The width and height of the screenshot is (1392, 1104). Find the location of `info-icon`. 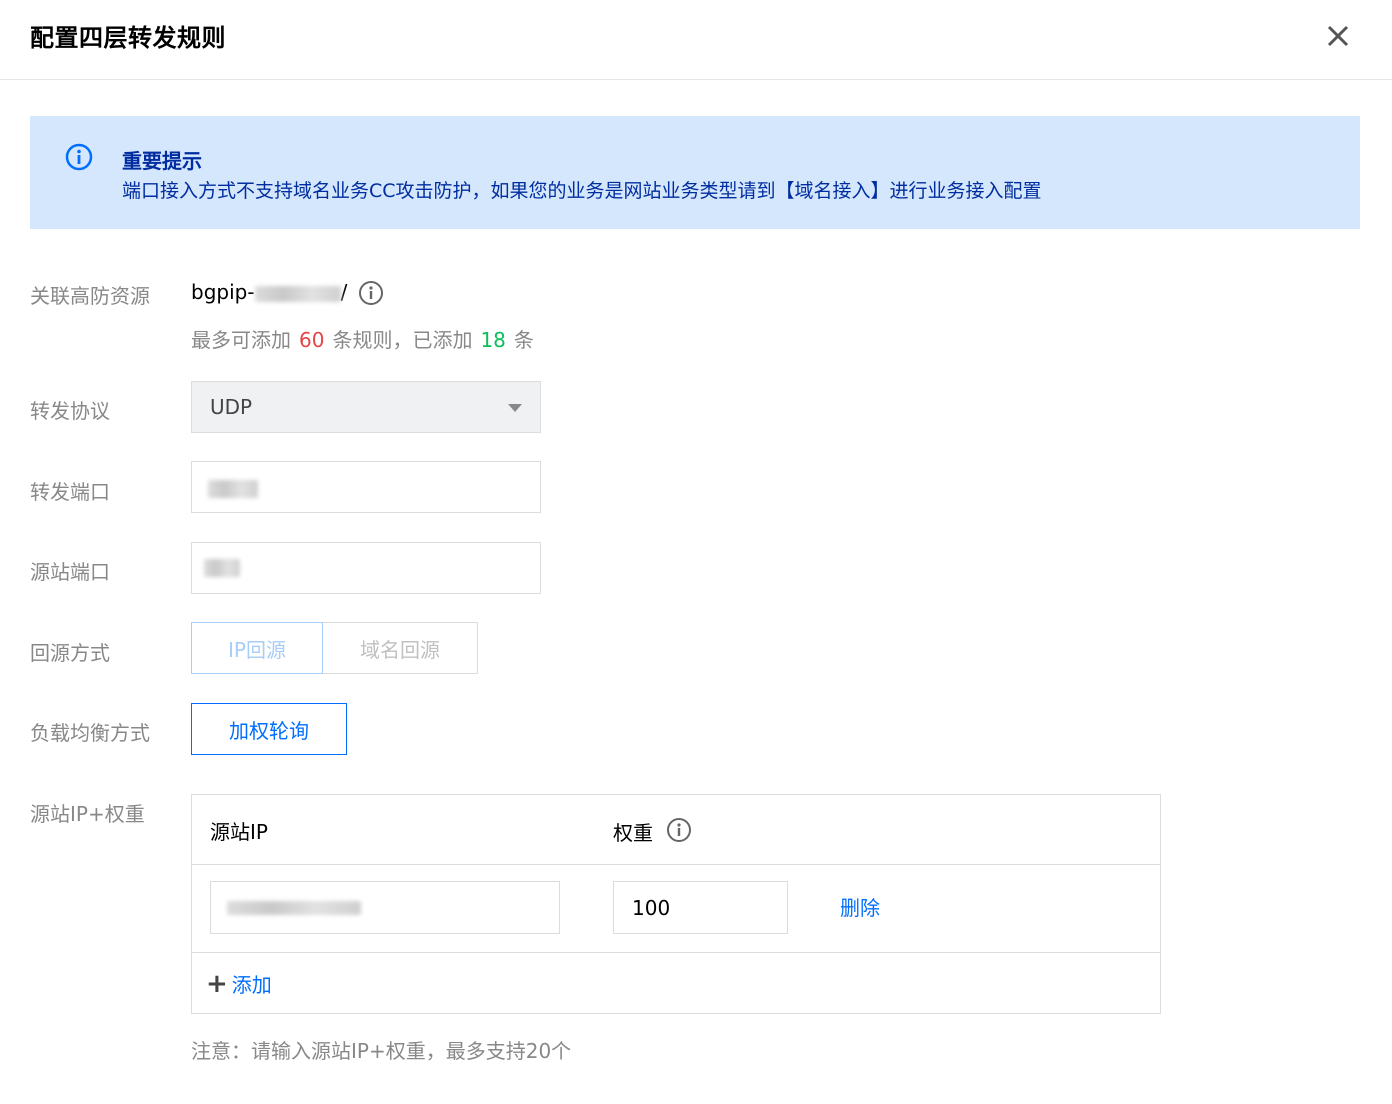

info-icon is located at coordinates (79, 157).